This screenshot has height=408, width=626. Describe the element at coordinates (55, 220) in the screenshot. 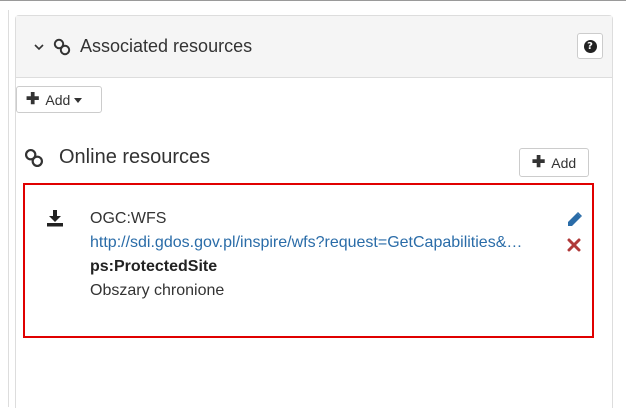

I see `download-icon` at that location.